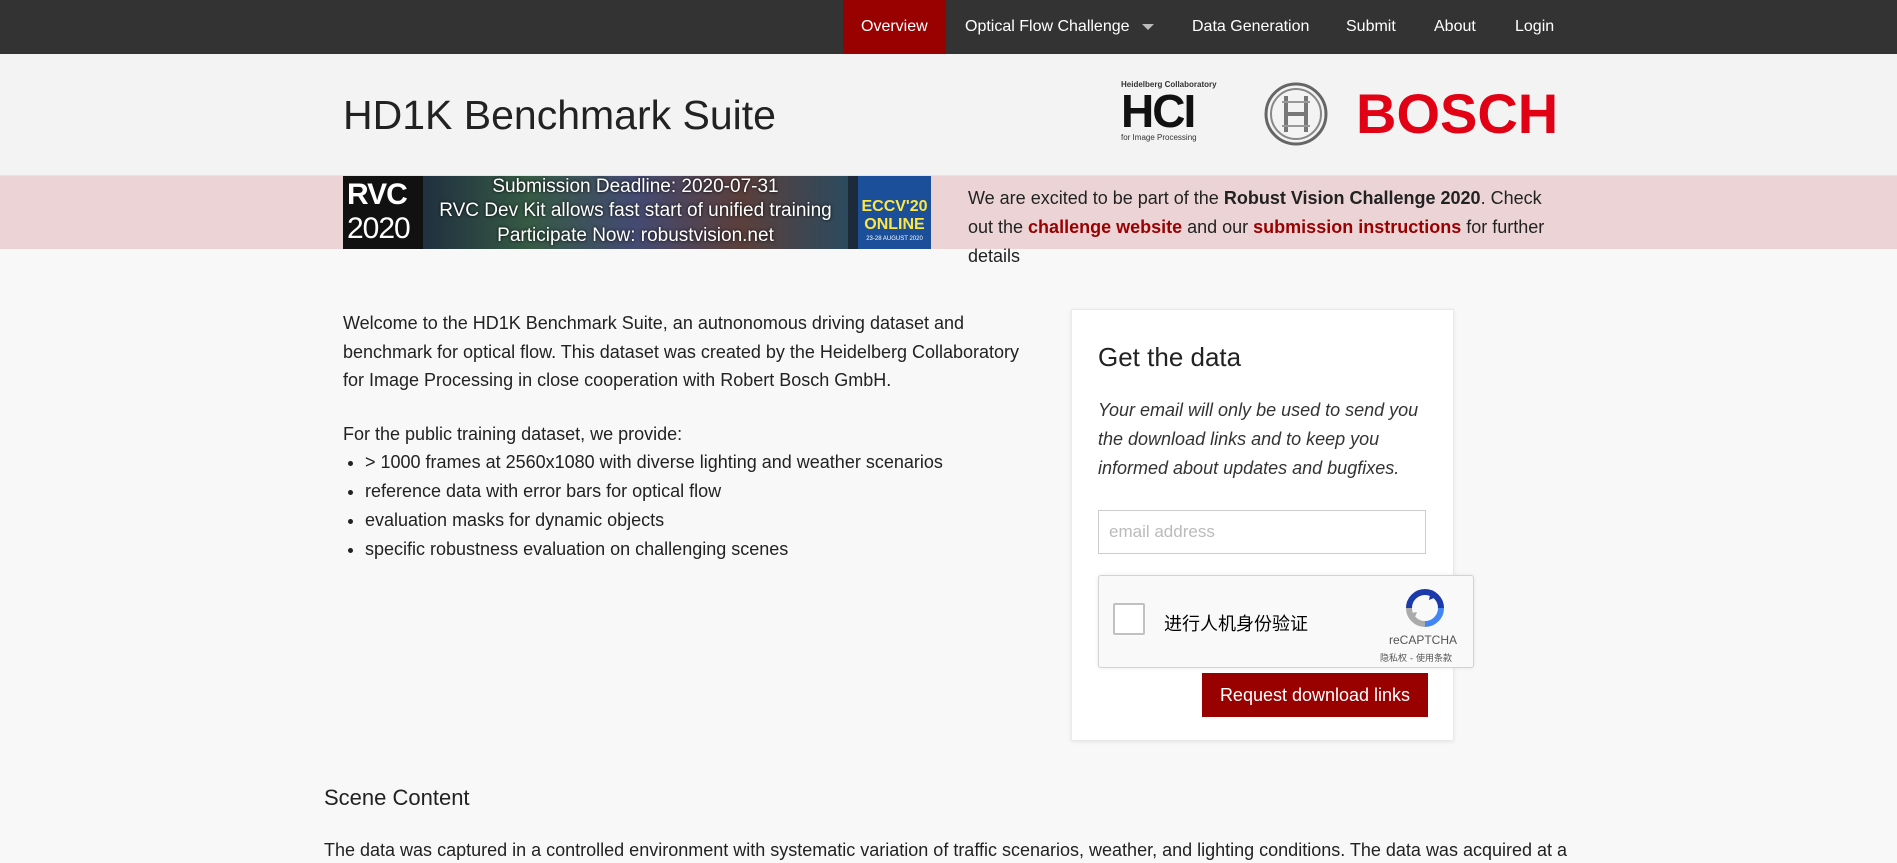  I want to click on recaptcha-label: 进行人机身份验证, so click(1236, 624).